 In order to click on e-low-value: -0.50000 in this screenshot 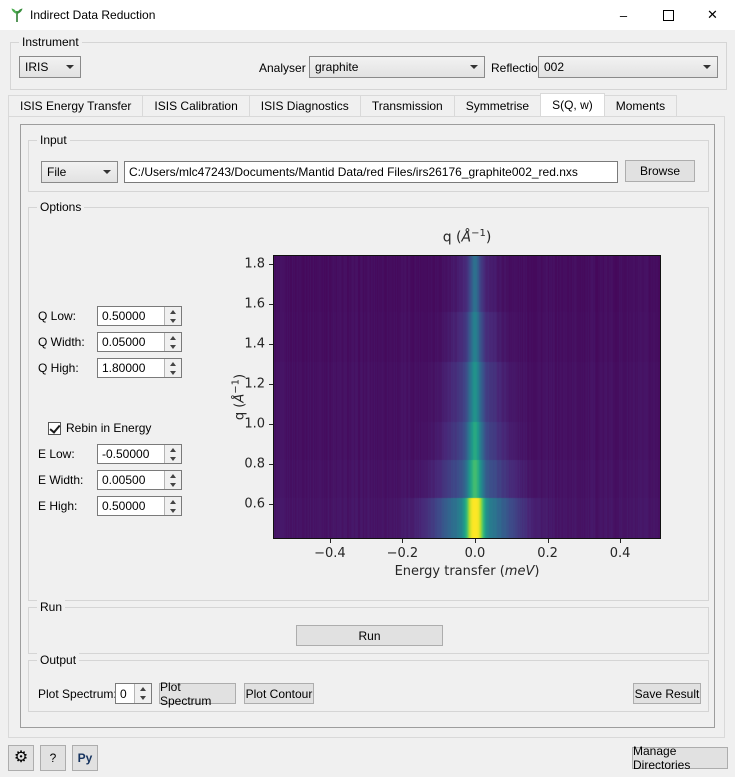, I will do `click(126, 454)`.